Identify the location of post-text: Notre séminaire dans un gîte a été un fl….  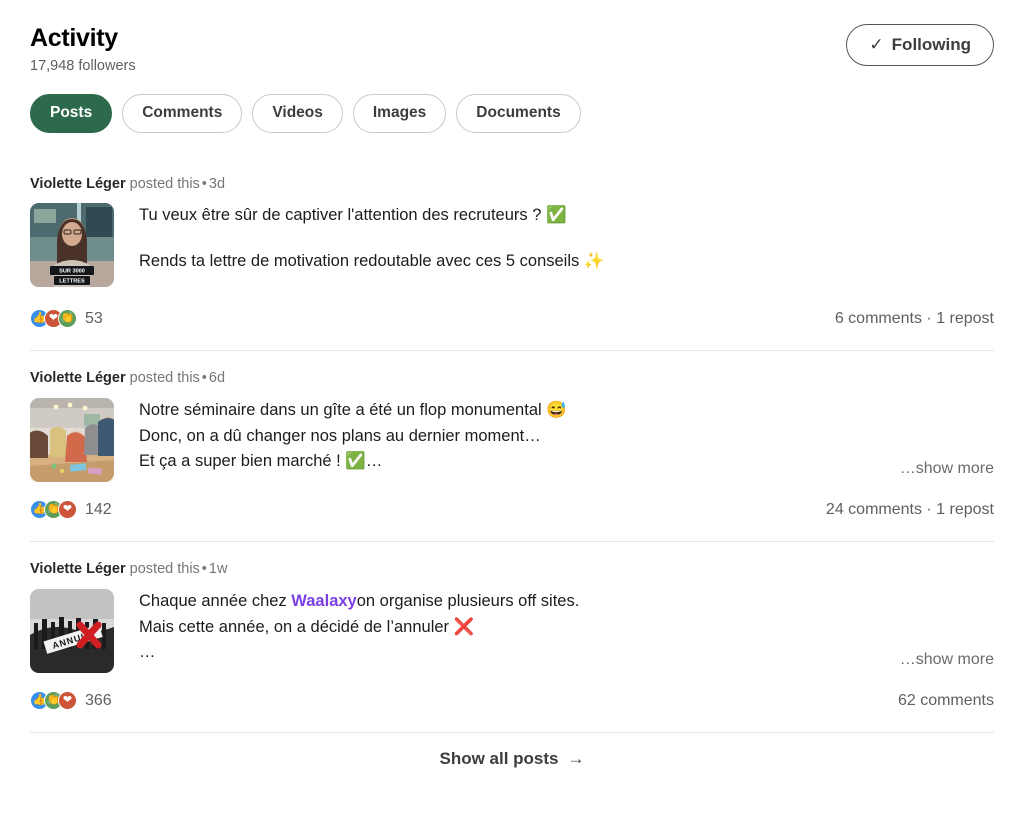
(566, 440).